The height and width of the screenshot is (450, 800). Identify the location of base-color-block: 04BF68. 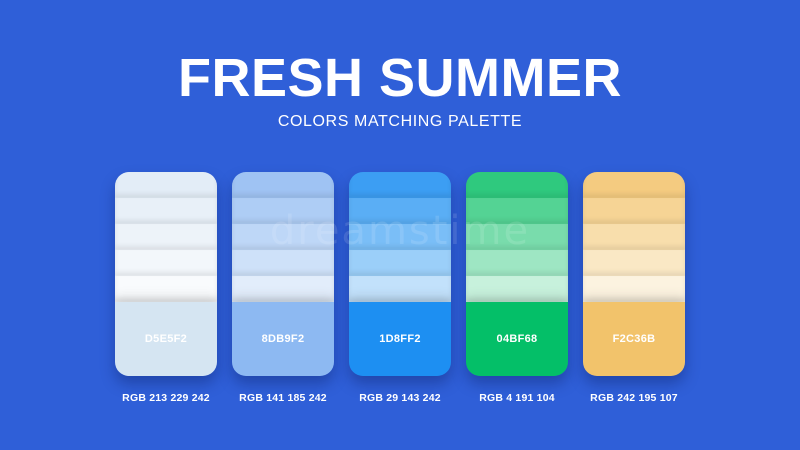
(517, 339).